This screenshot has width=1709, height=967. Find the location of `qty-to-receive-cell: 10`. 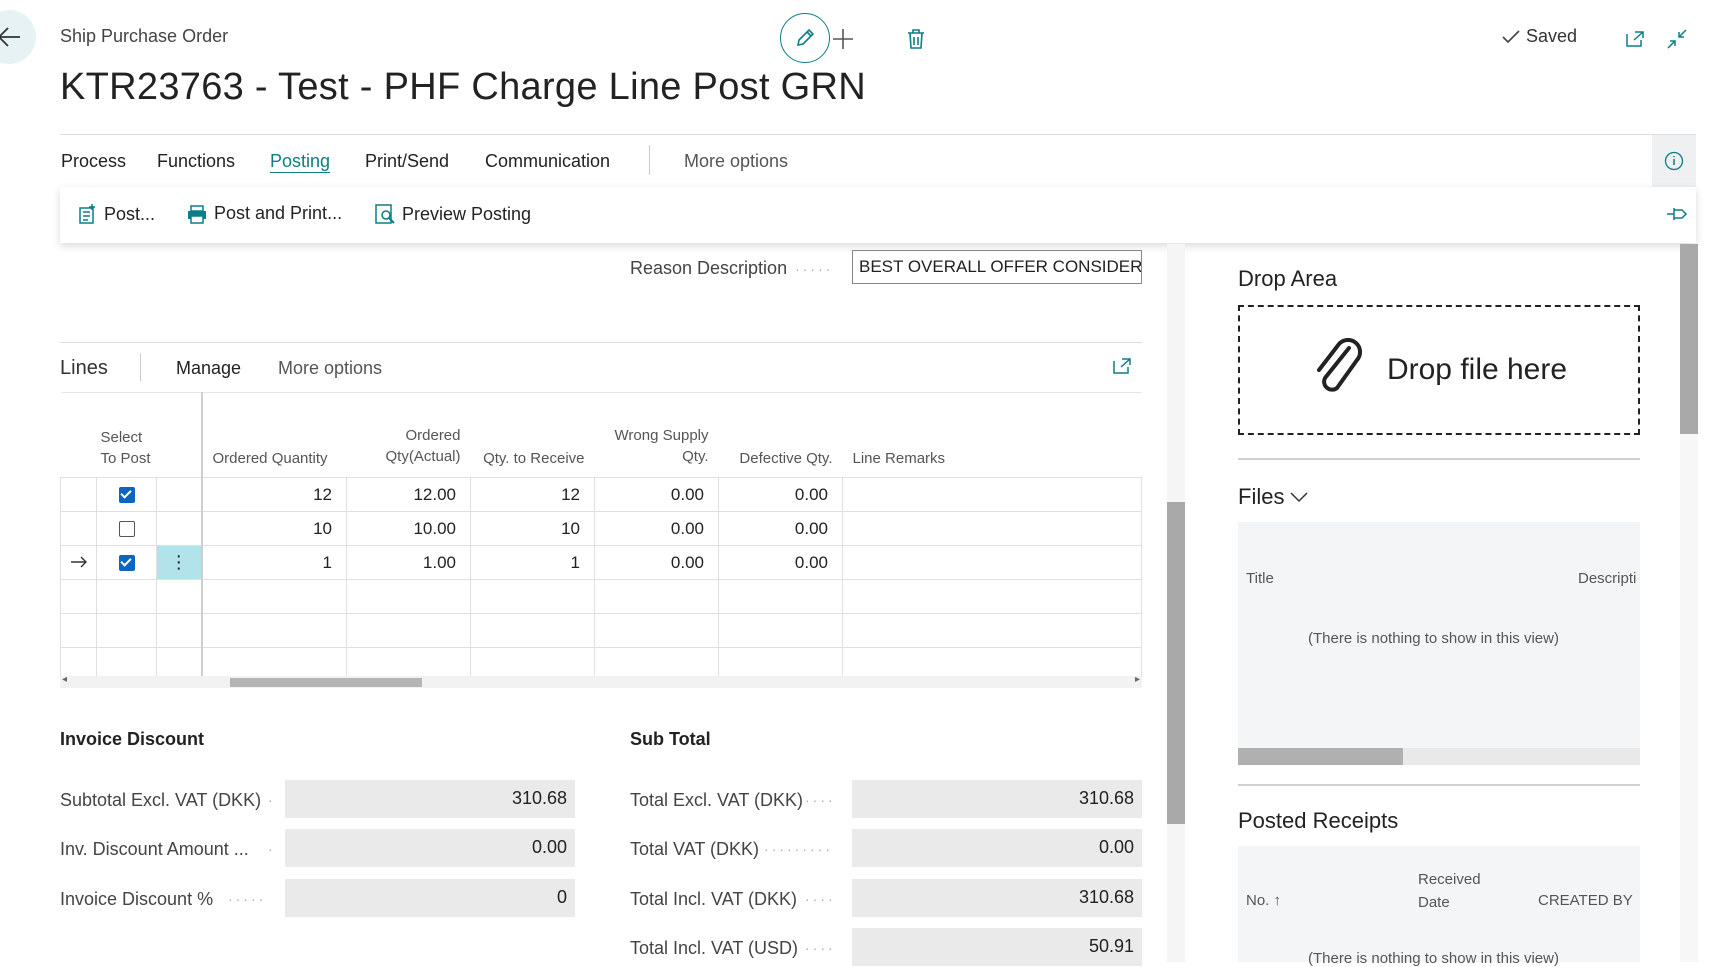

qty-to-receive-cell: 10 is located at coordinates (532, 528).